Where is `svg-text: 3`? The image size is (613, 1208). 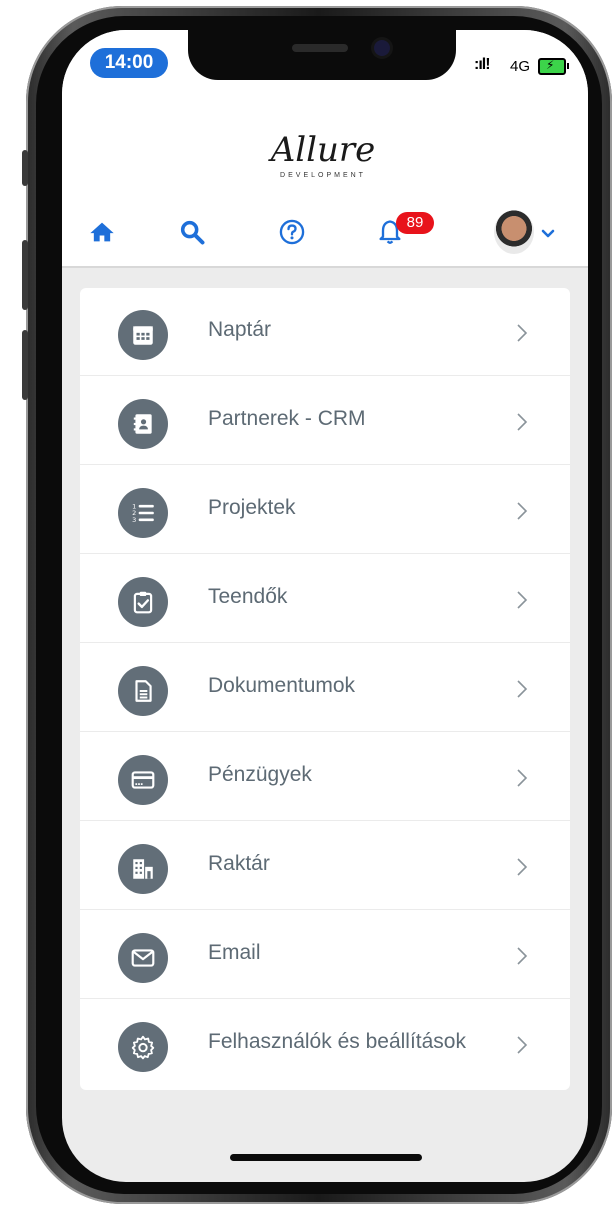
svg-text: 3 is located at coordinates (134, 520).